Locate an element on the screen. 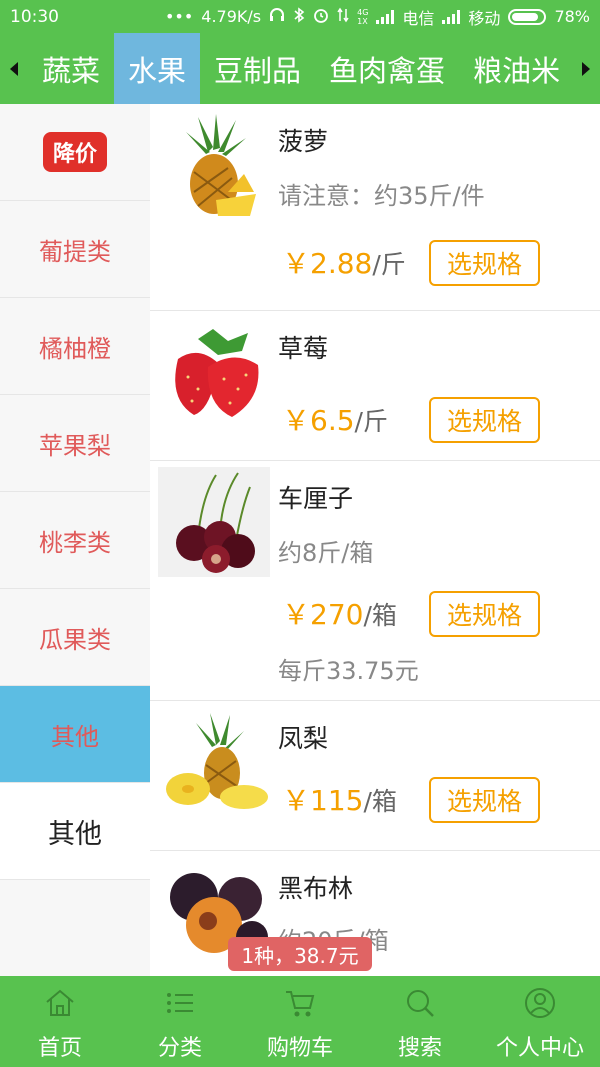 The image size is (600, 1067). battery-icon is located at coordinates (527, 16).